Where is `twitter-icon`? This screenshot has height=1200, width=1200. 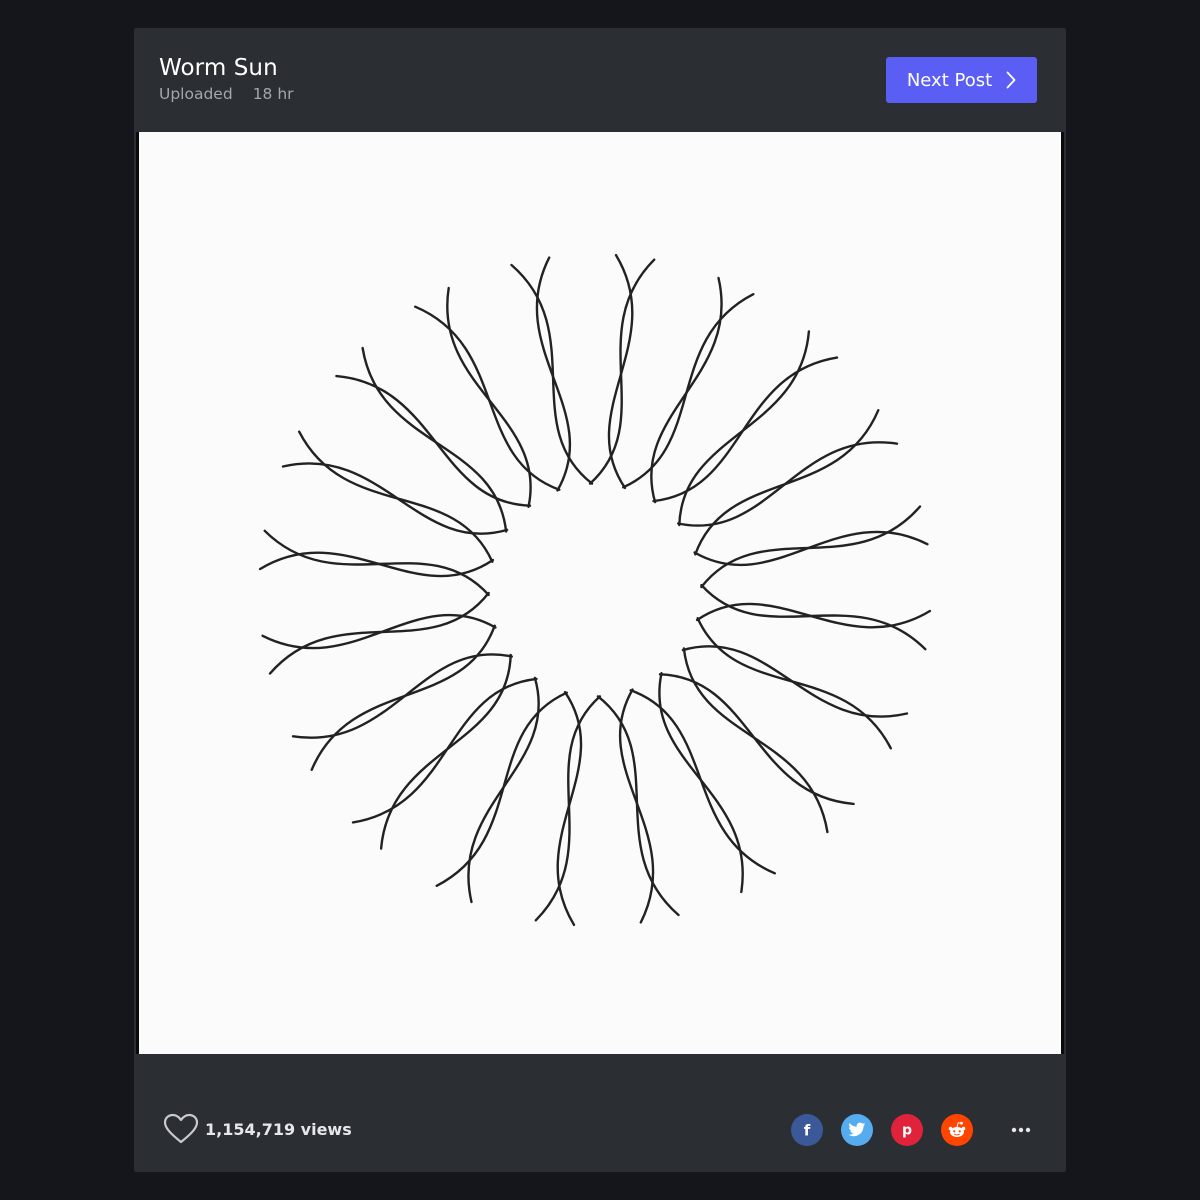 twitter-icon is located at coordinates (857, 1130).